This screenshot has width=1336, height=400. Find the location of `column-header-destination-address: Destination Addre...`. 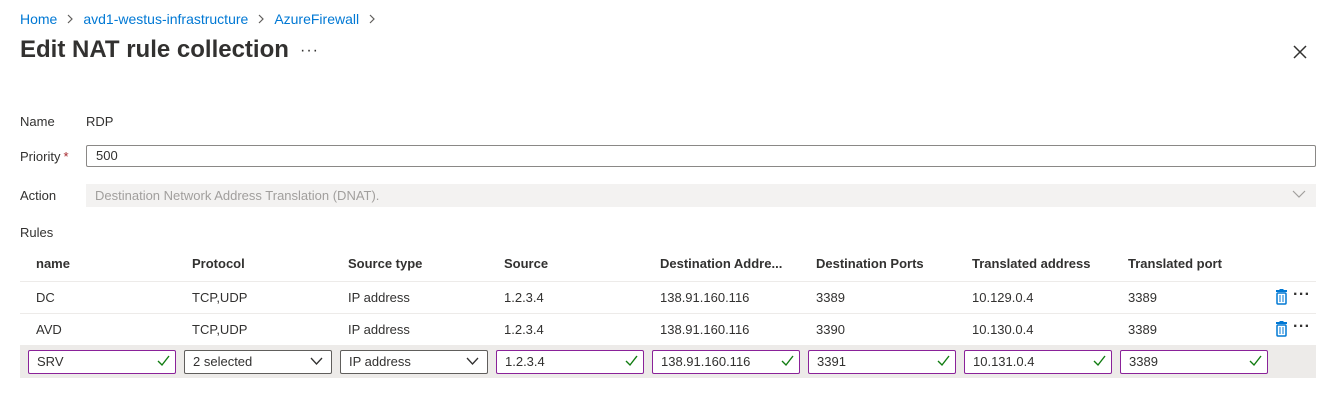

column-header-destination-address: Destination Addre... is located at coordinates (721, 263).